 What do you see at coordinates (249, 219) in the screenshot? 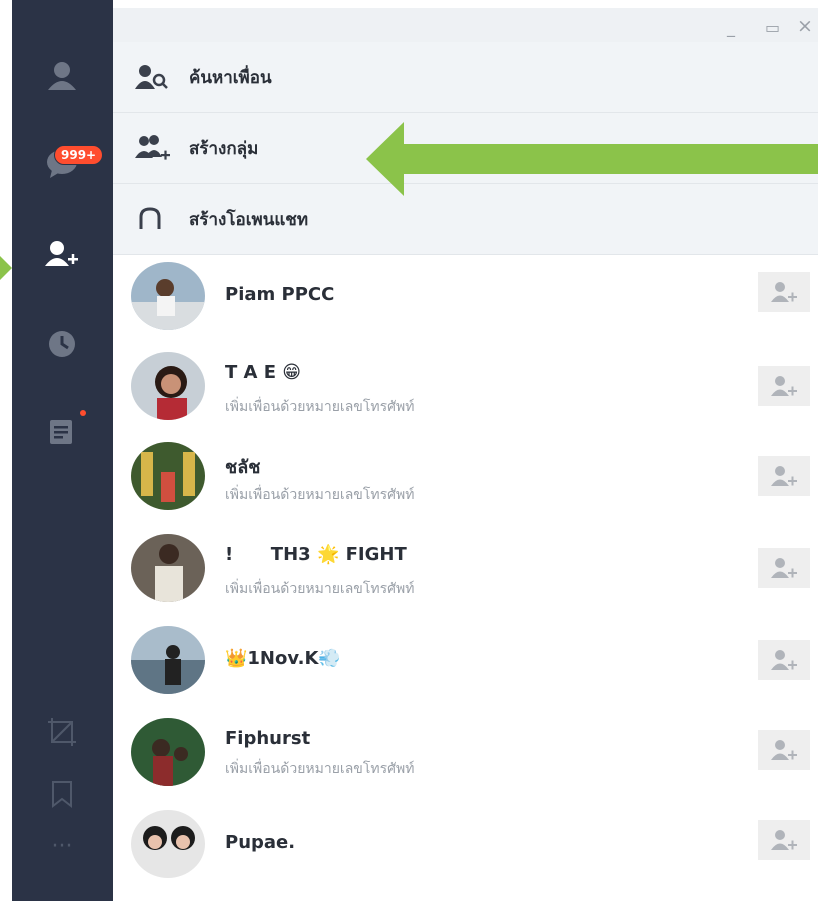
I see `menu-label: สร้างโอเพนแชท` at bounding box center [249, 219].